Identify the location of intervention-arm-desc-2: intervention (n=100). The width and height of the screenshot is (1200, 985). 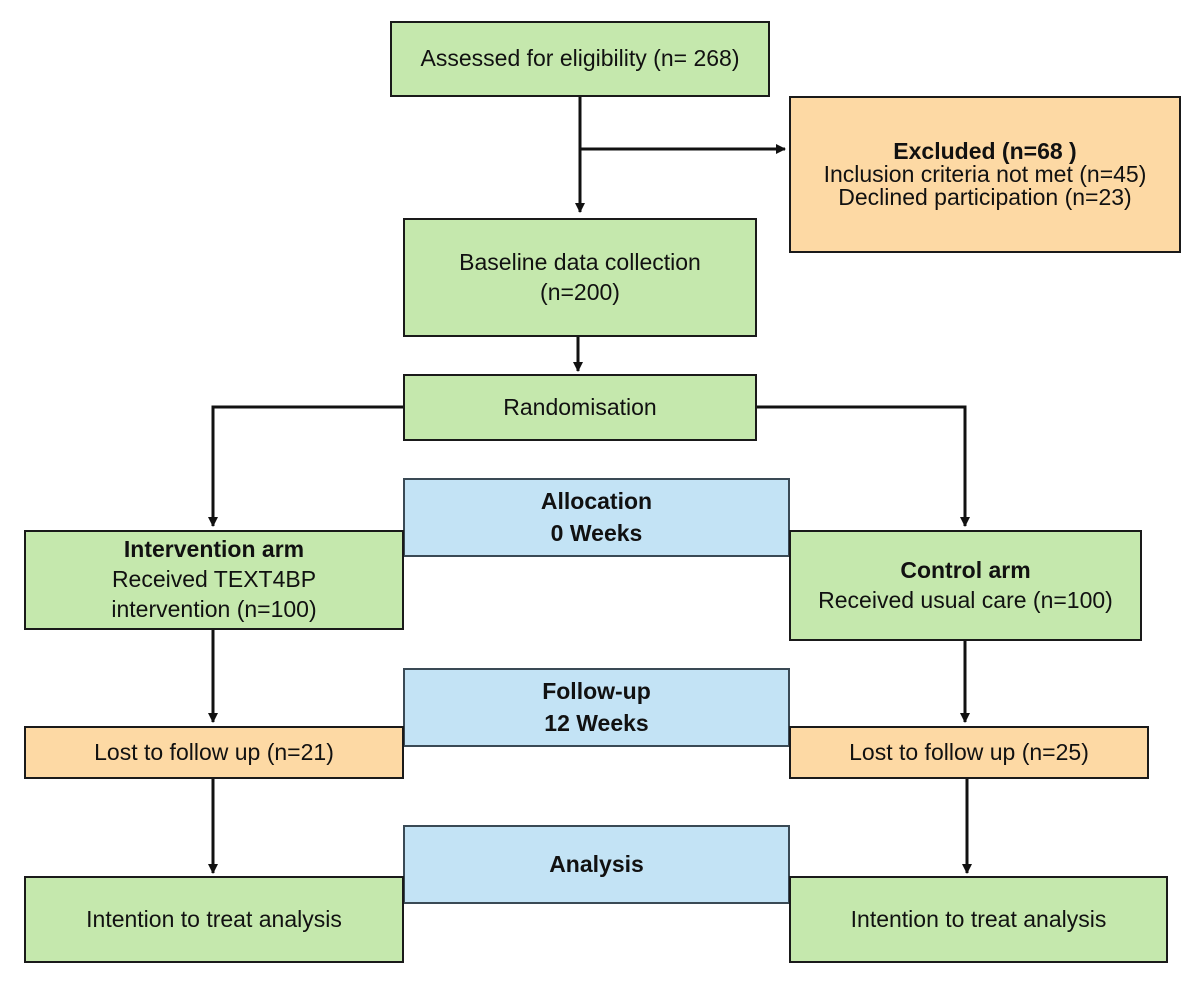
(214, 608).